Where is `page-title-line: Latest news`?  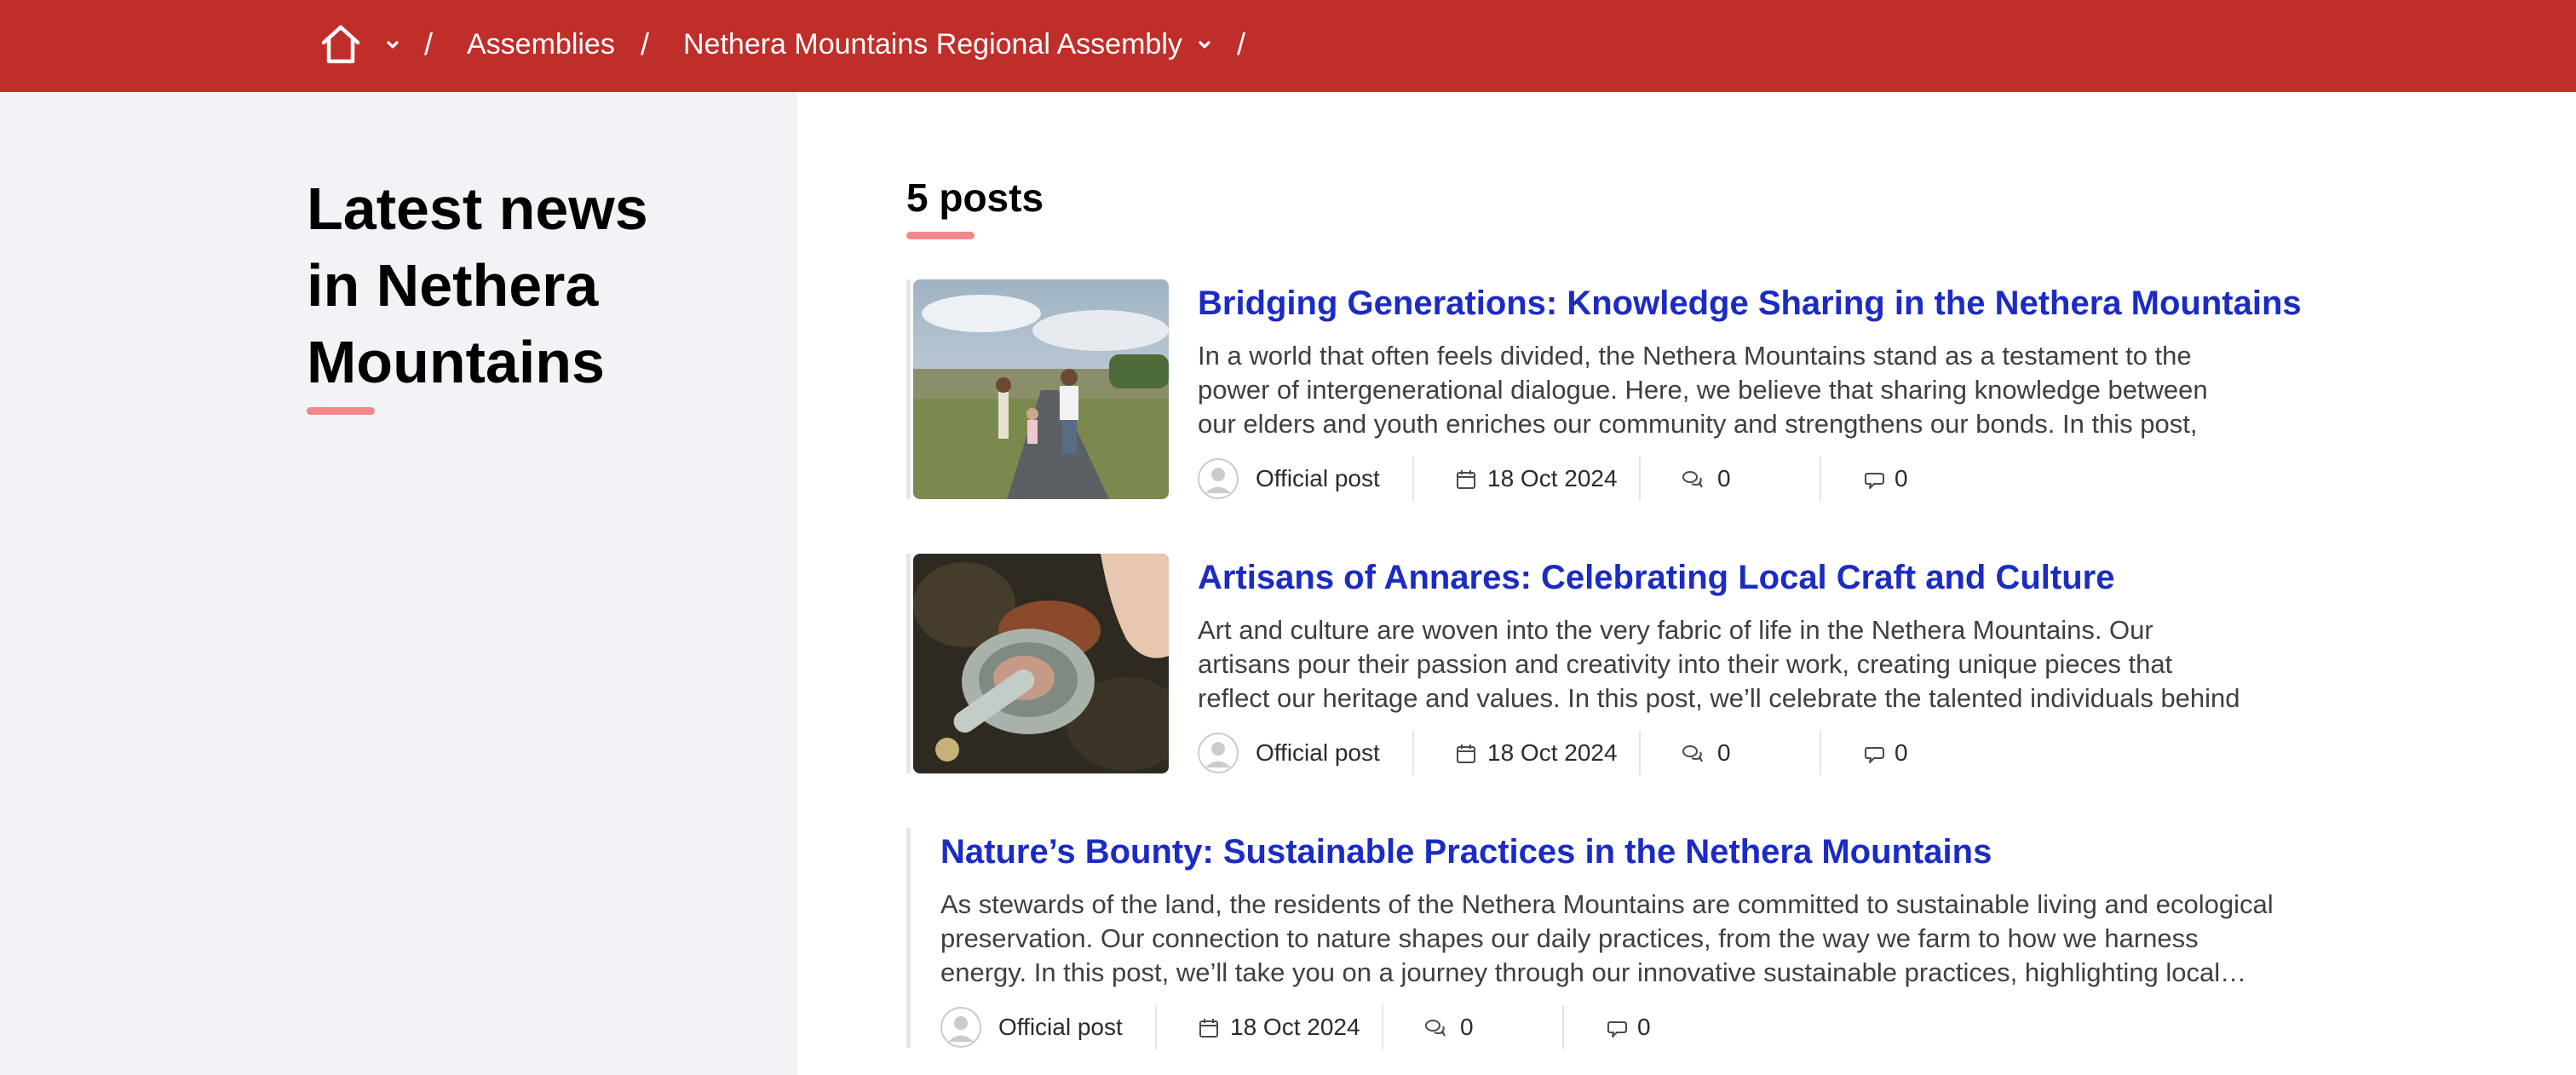
page-title-line: Latest news is located at coordinates (478, 208).